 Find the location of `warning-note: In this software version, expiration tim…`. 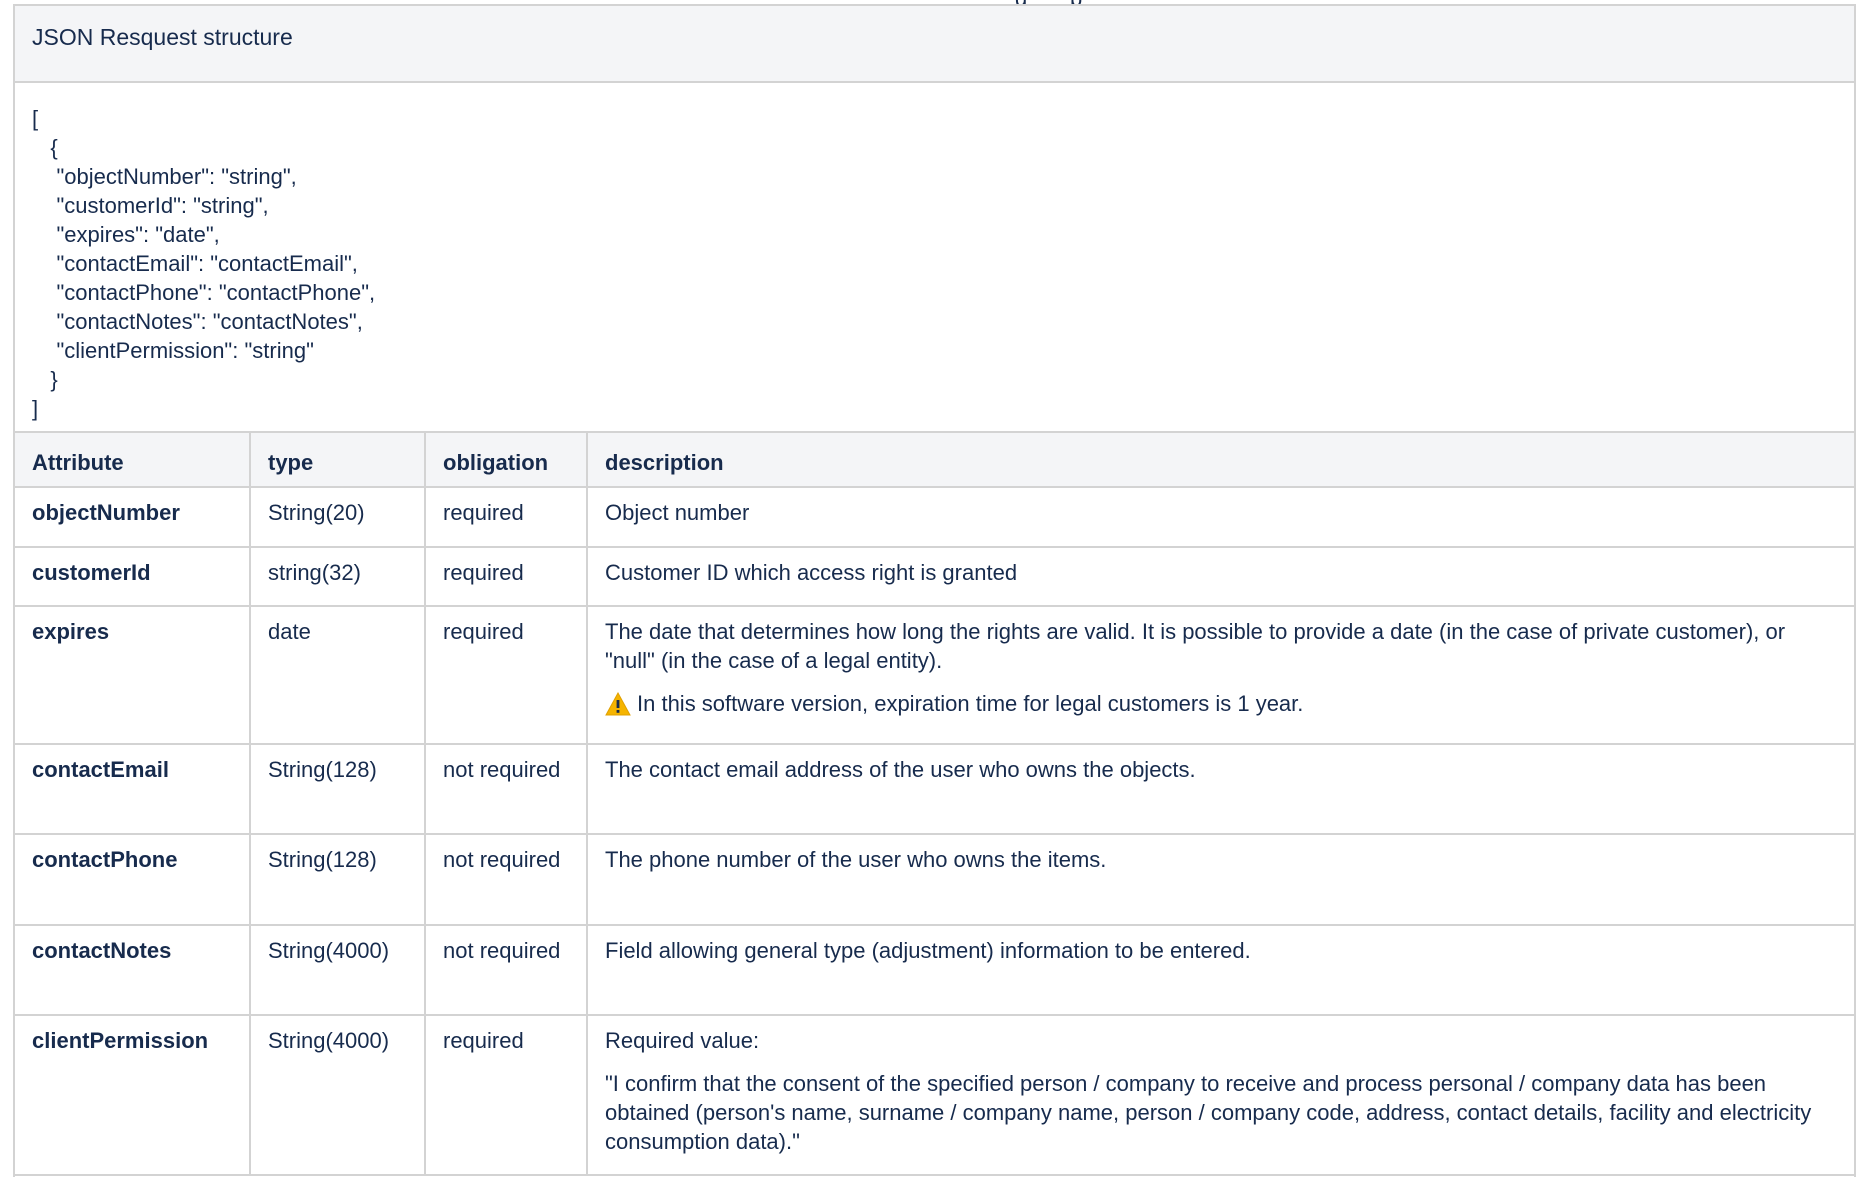

warning-note: In this software version, expiration tim… is located at coordinates (1221, 703).